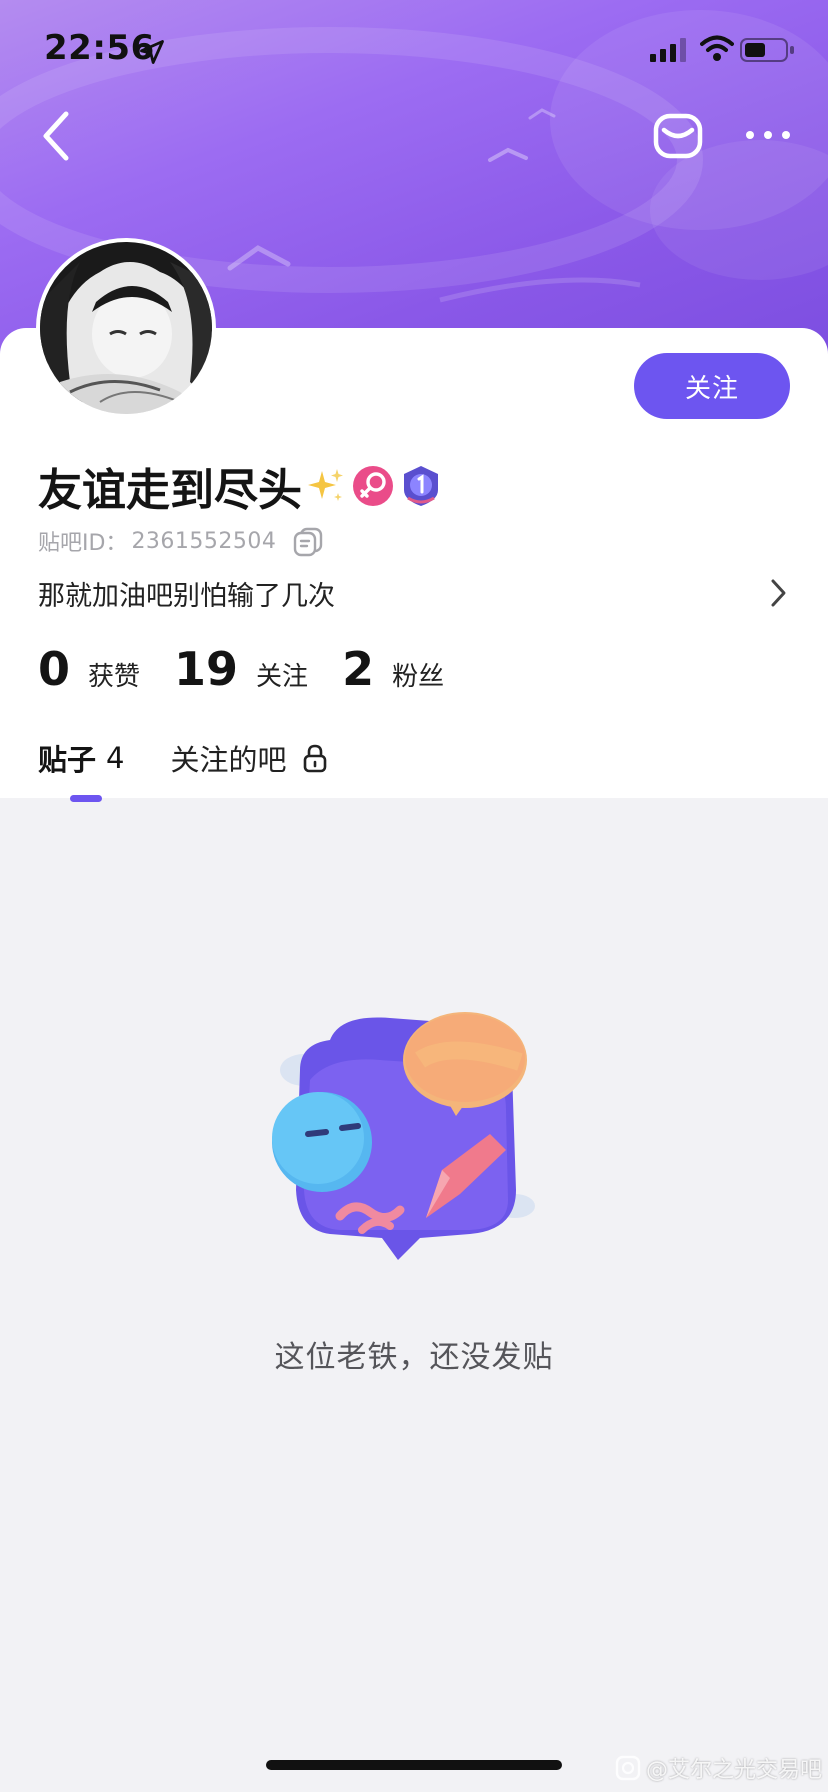  I want to click on tieba-id-label: 贴吧ID：, so click(83, 543).